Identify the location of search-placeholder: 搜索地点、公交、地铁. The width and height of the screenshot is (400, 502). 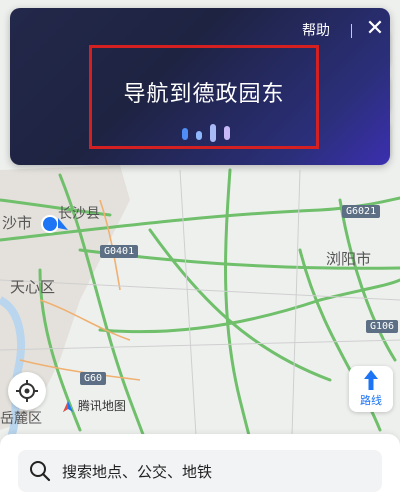
(137, 472).